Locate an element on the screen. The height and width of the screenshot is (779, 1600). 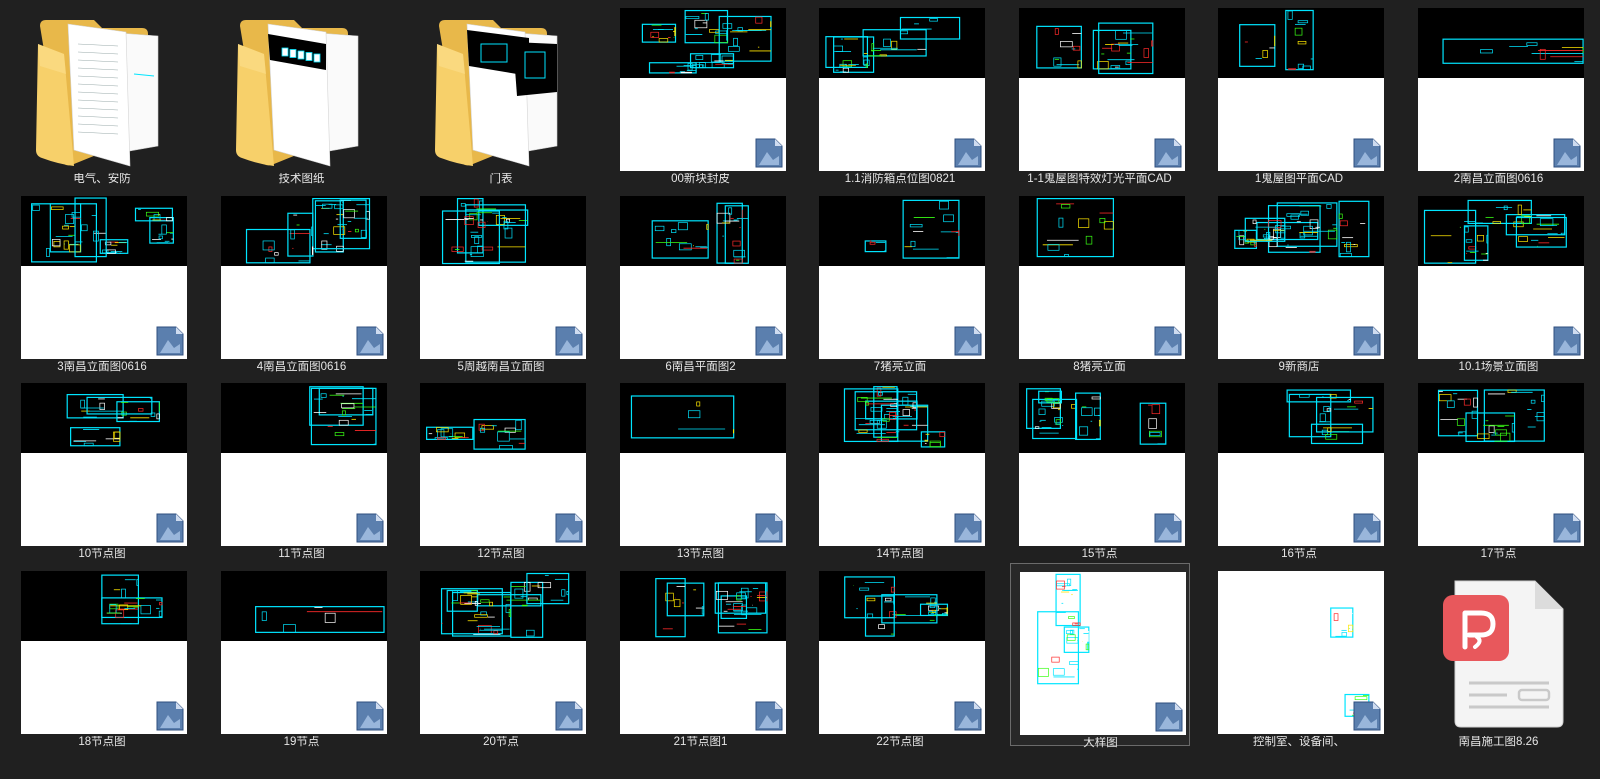
dwg-file-item: 7猪亮立面 is located at coordinates (900, 280).